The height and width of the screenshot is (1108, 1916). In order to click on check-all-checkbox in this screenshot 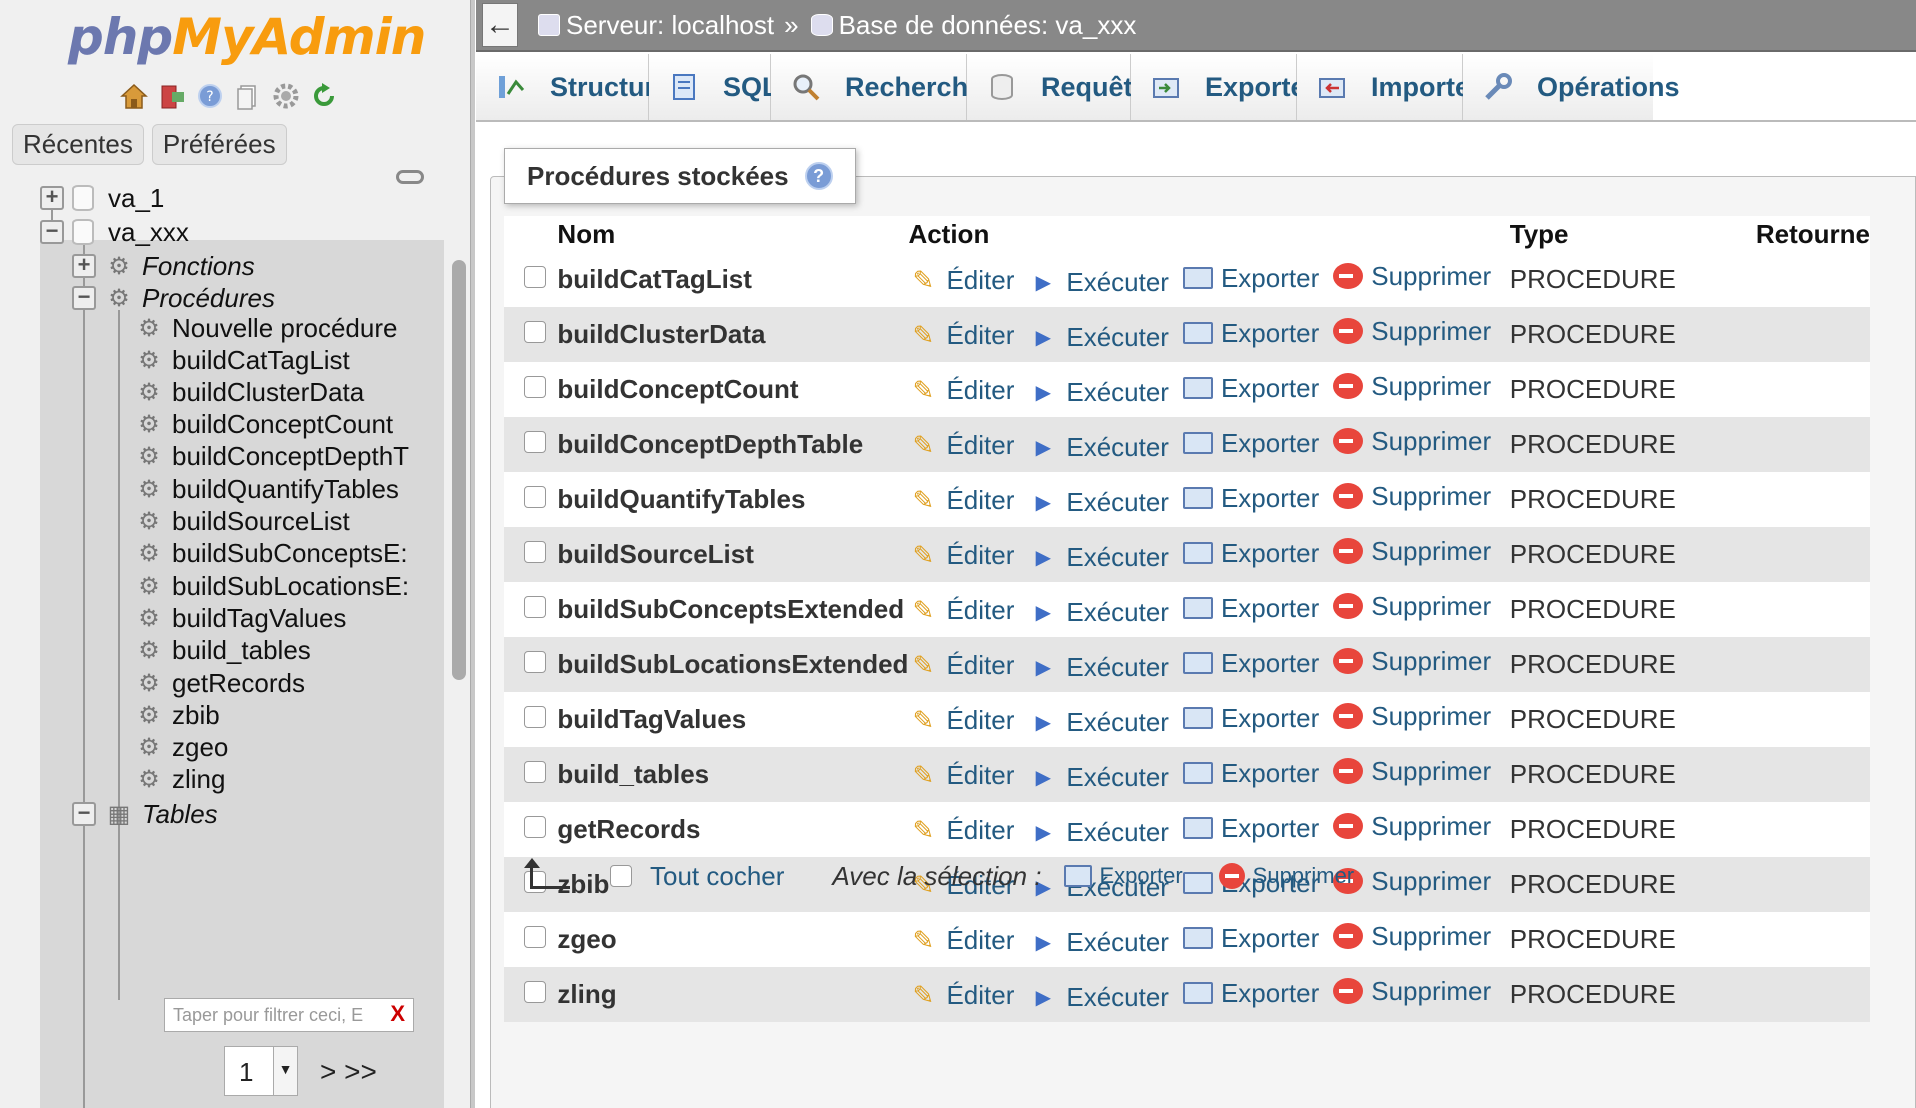, I will do `click(621, 876)`.